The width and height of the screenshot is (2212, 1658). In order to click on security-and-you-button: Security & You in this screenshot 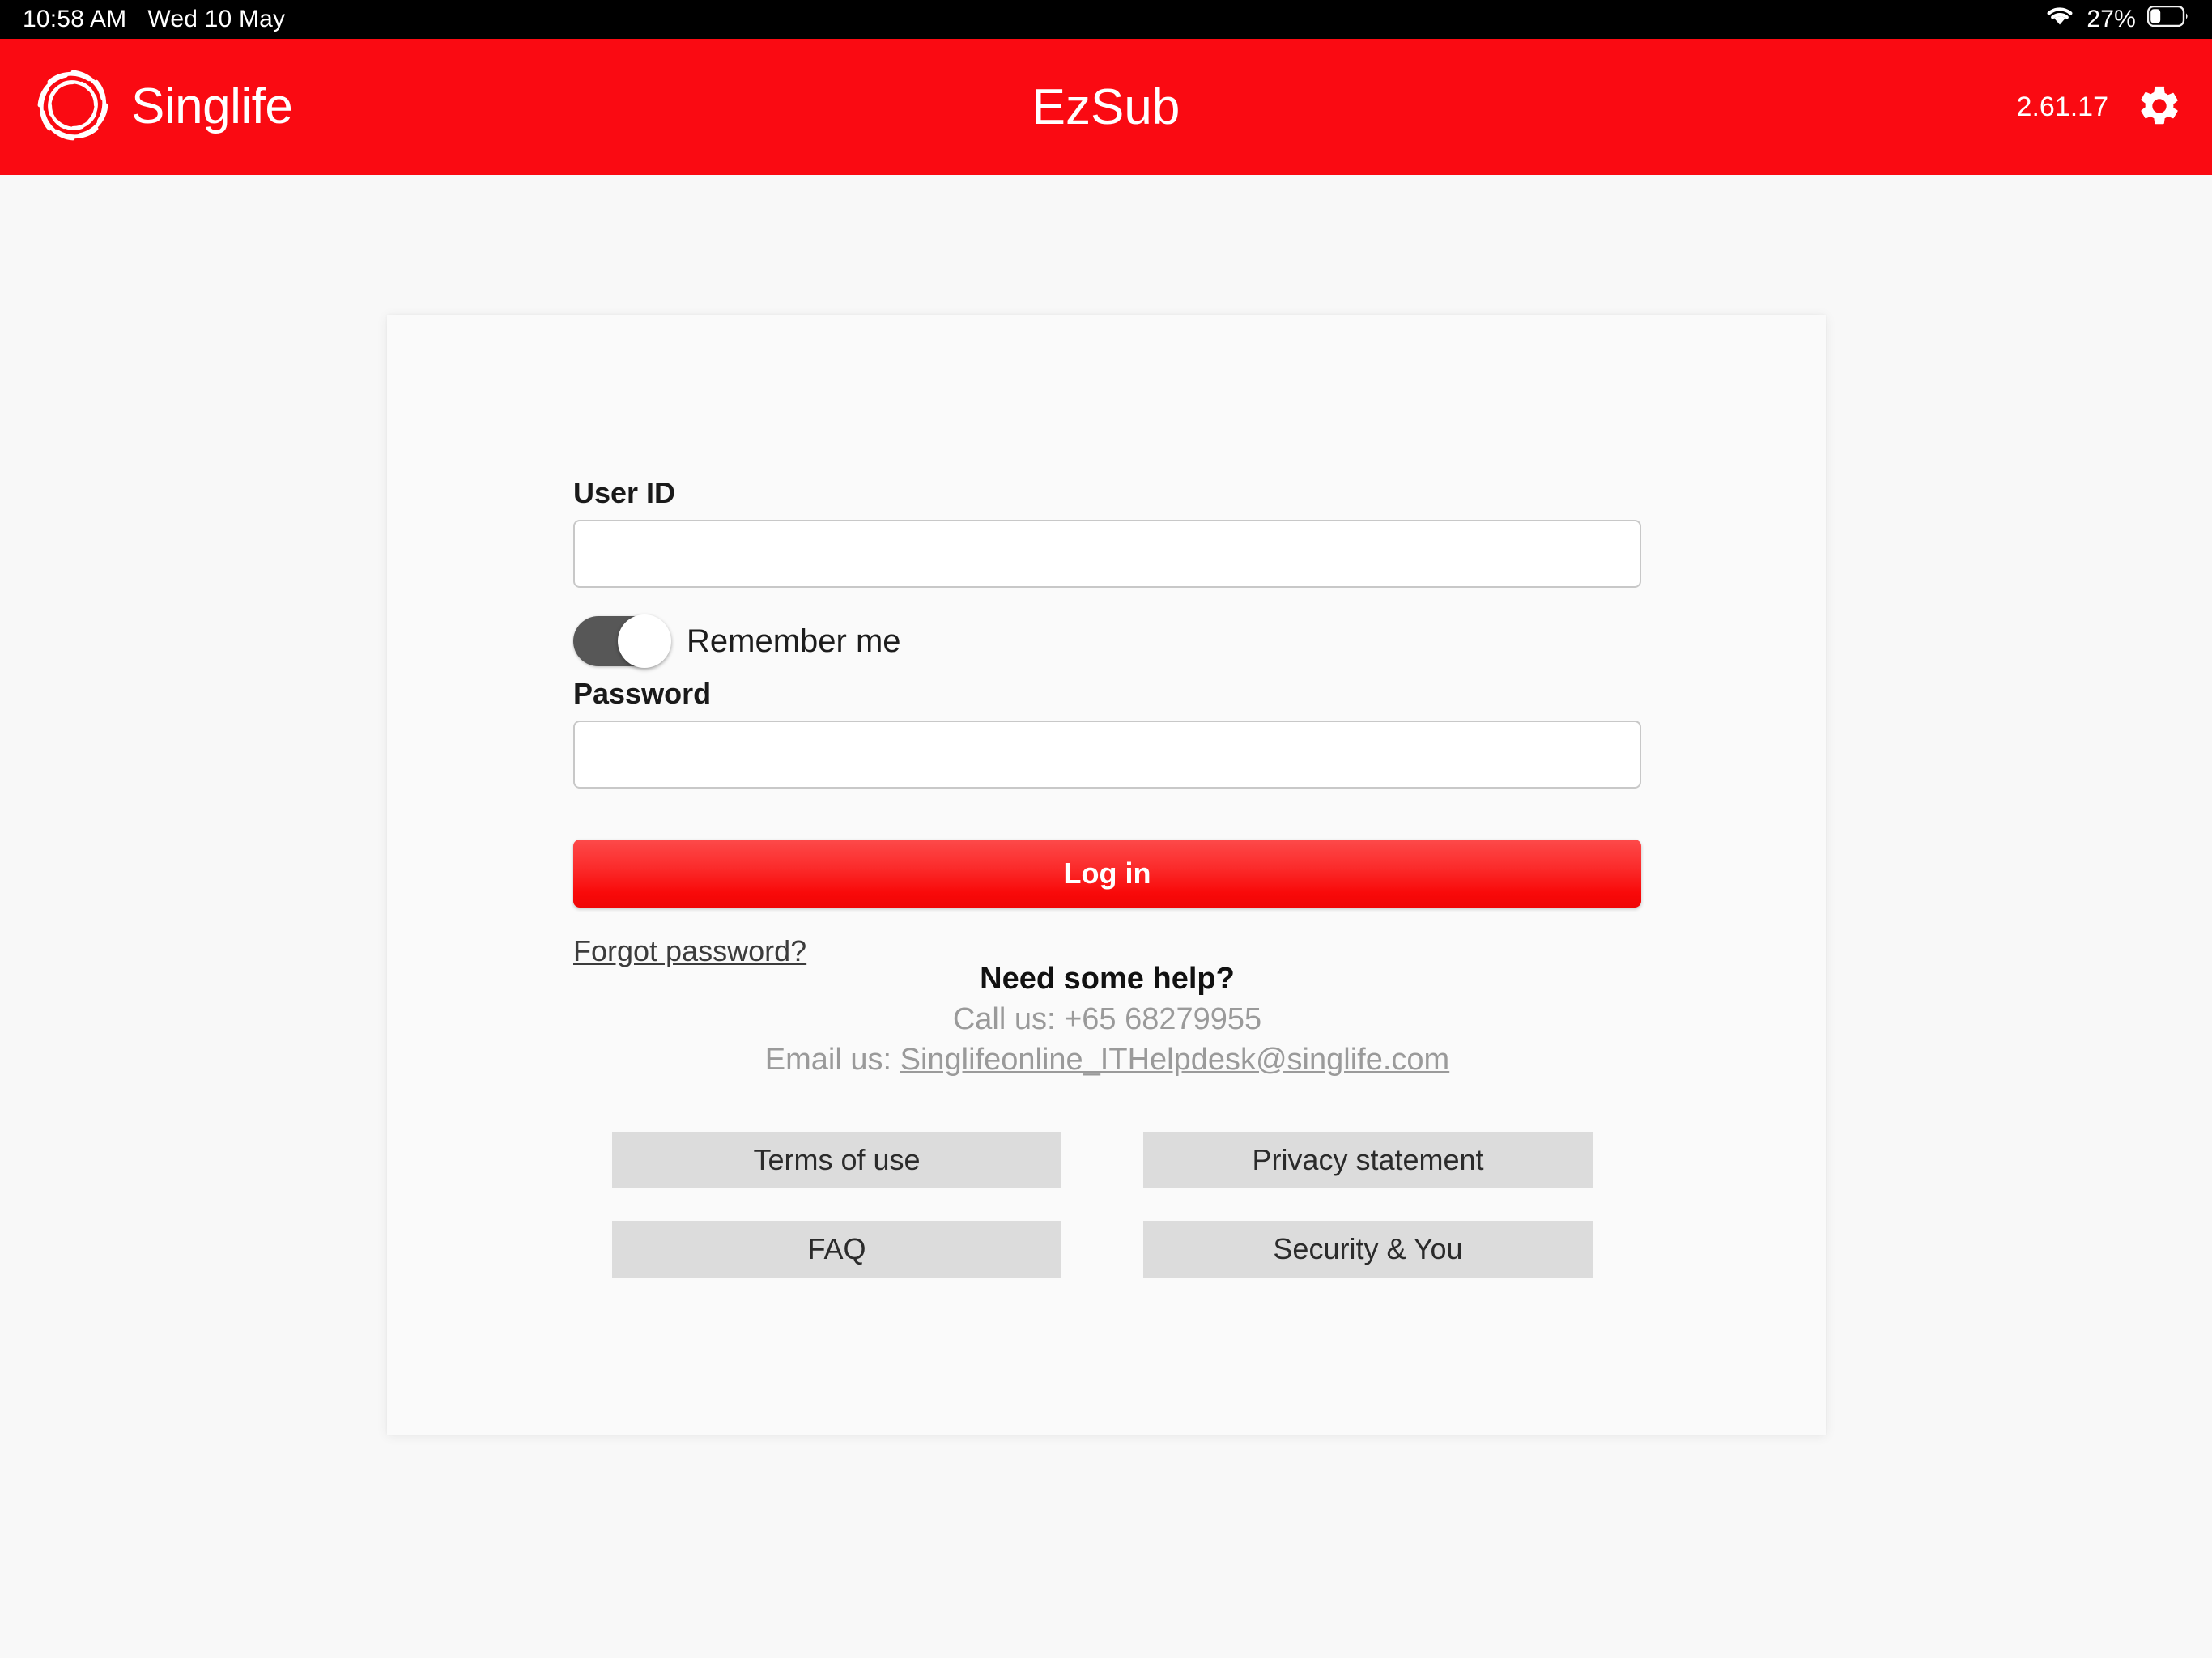, I will do `click(1368, 1249)`.